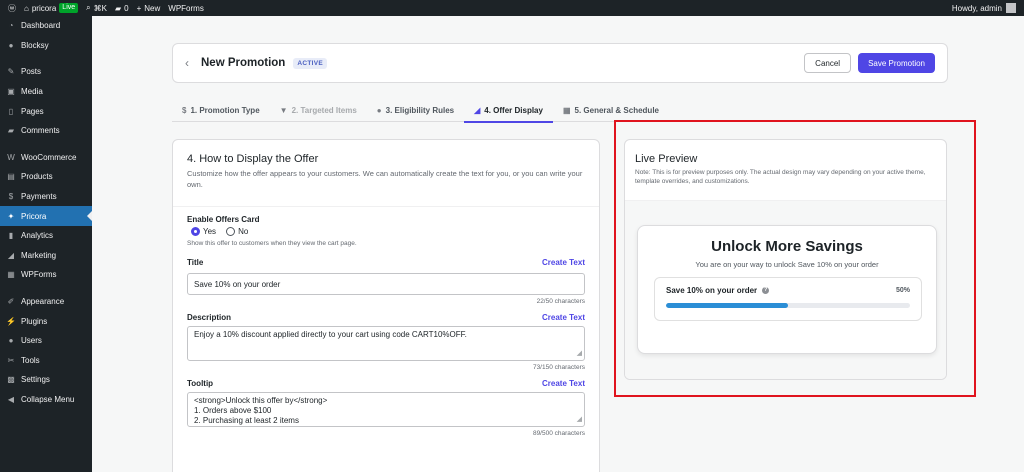 The height and width of the screenshot is (472, 1024). What do you see at coordinates (37, 236) in the screenshot?
I see `sidebar-item-label: Analytics` at bounding box center [37, 236].